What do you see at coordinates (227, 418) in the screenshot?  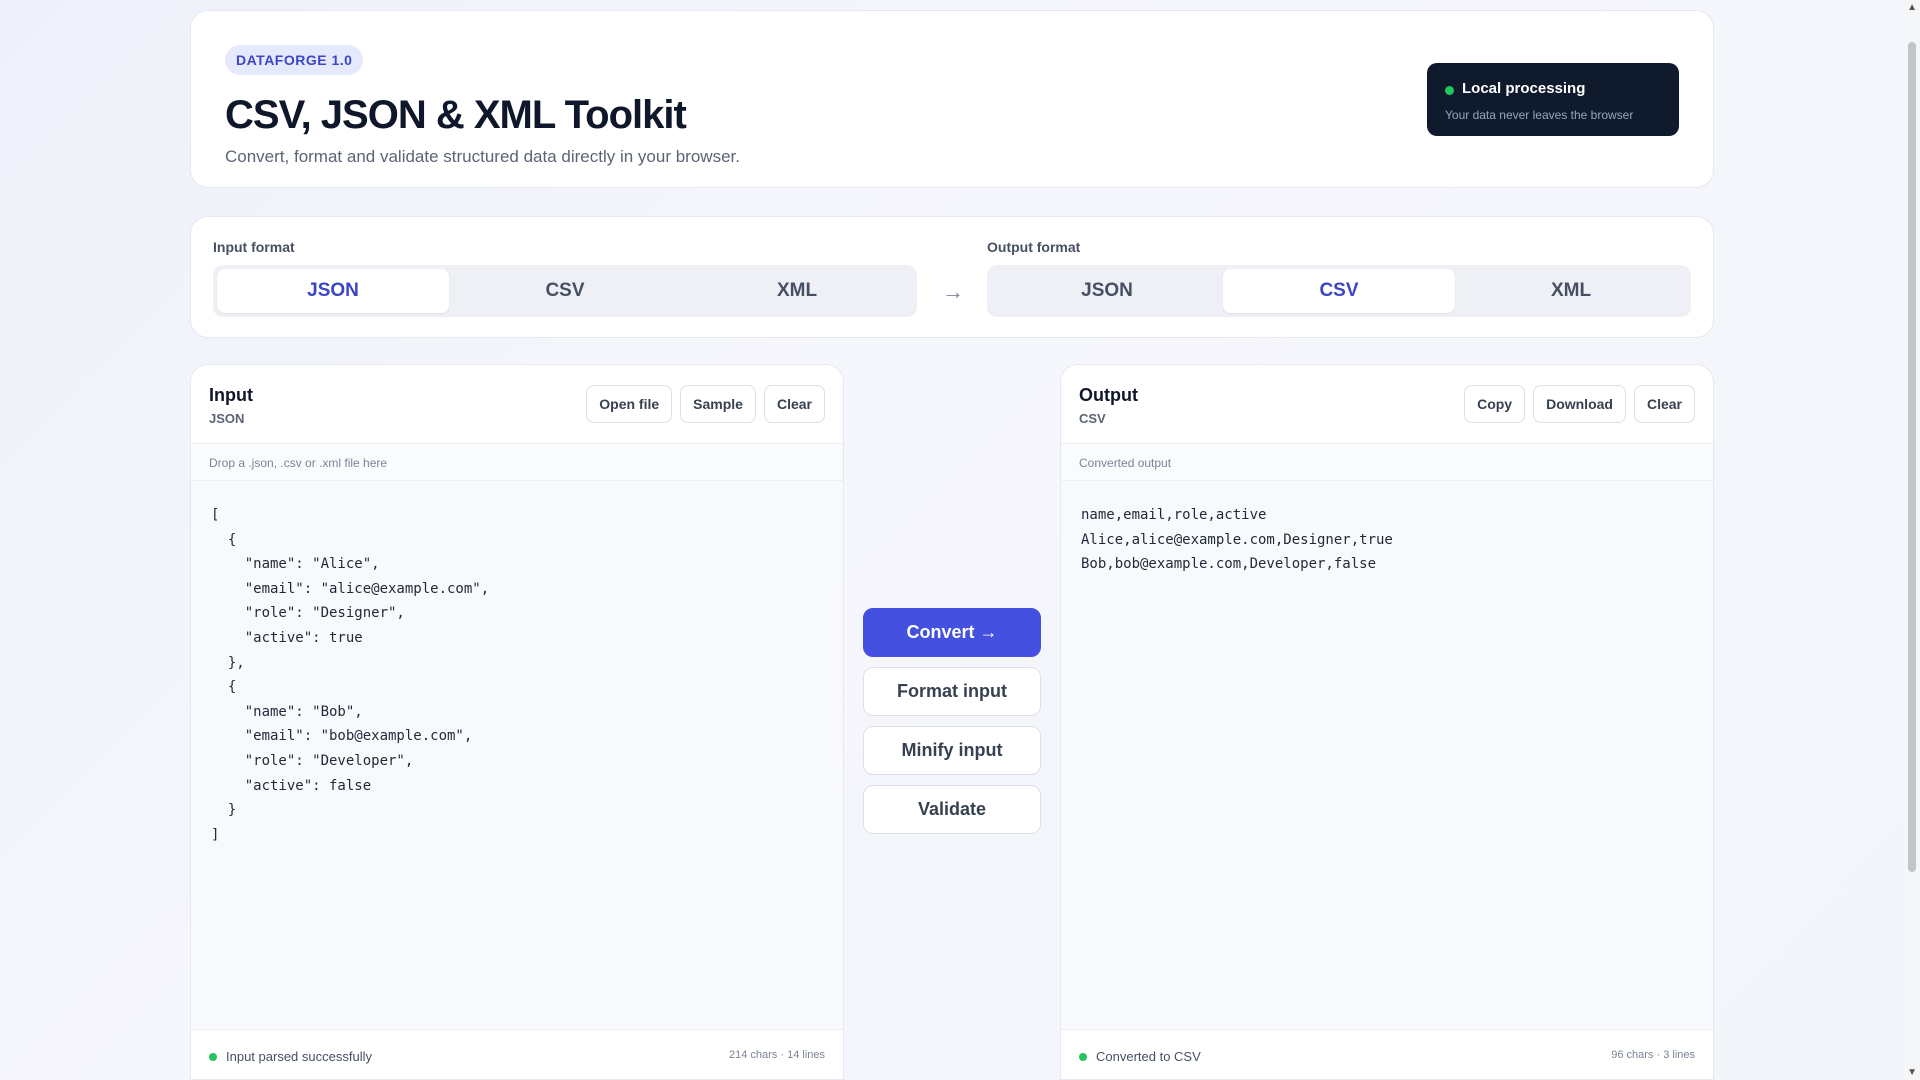 I see `input-panel-format: JSON` at bounding box center [227, 418].